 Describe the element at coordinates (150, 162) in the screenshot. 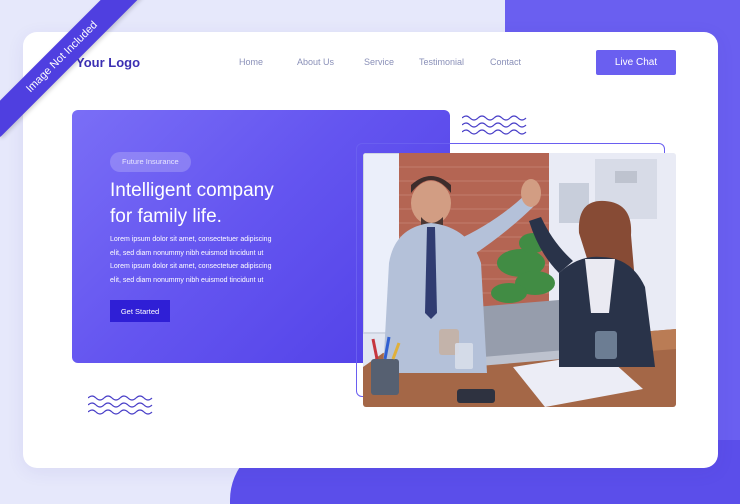

I see `hero-tag: Future Insurance` at that location.